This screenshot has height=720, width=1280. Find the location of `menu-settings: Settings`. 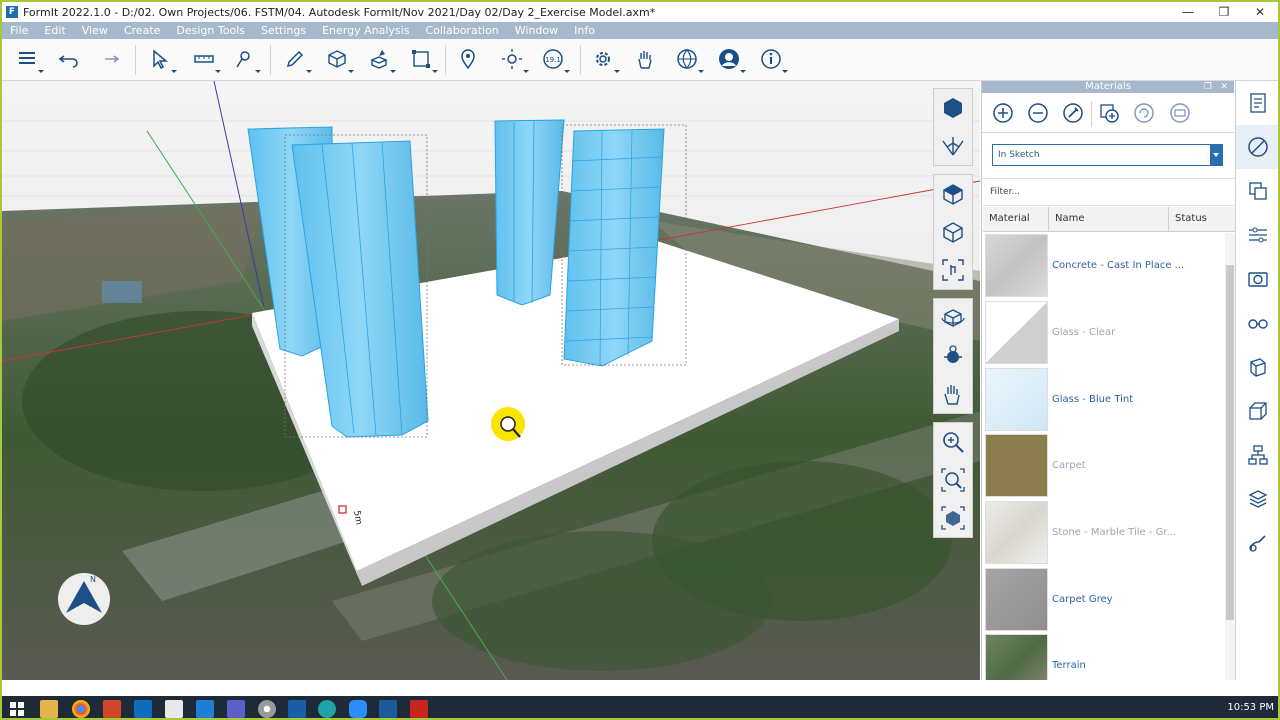

menu-settings: Settings is located at coordinates (283, 30).